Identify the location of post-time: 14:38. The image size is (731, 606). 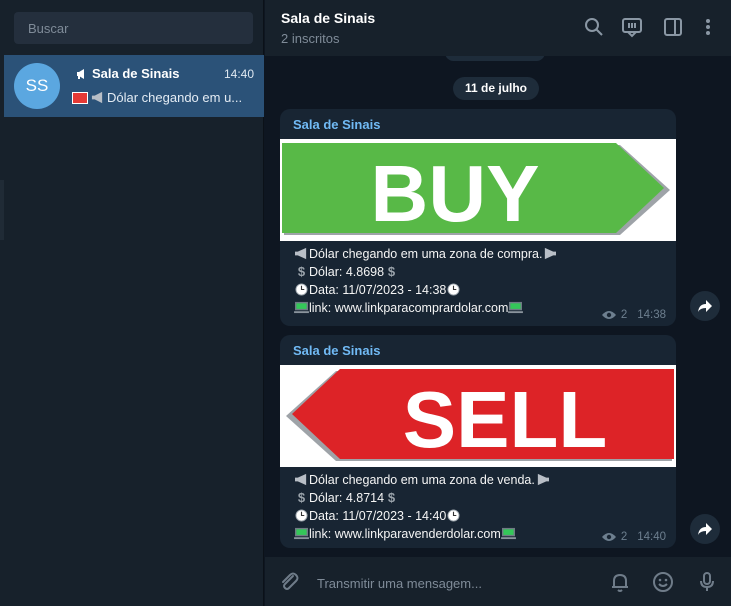
(651, 315).